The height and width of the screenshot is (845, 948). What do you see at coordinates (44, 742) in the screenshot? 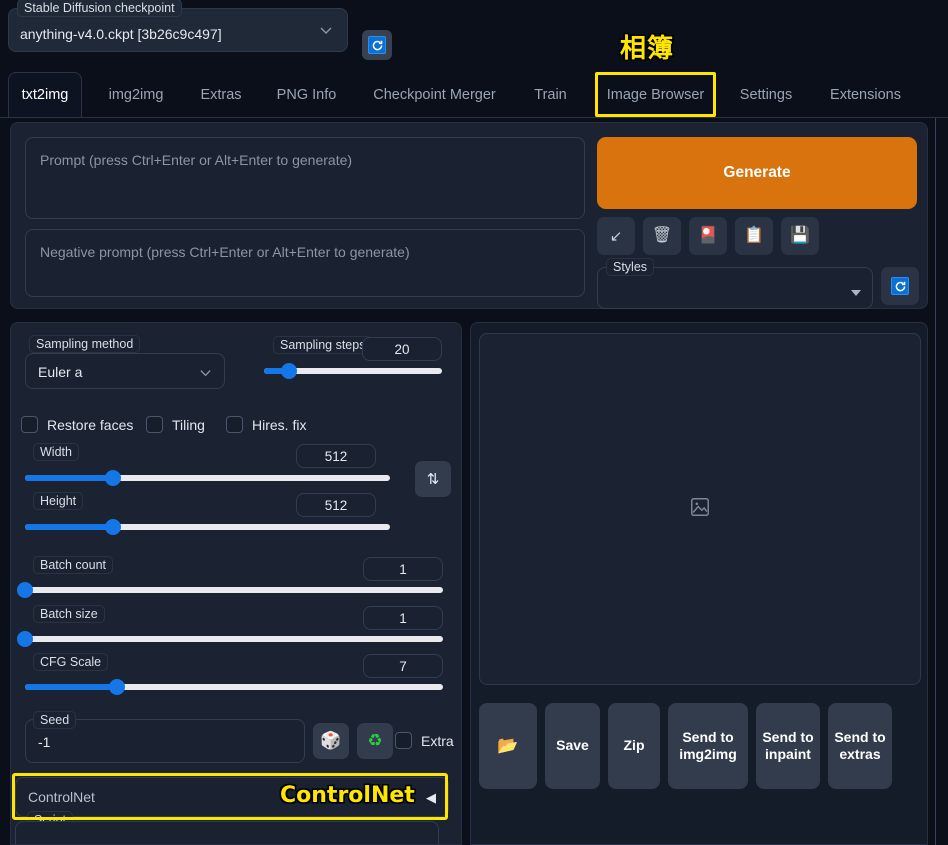
I see `seed-value: -1` at bounding box center [44, 742].